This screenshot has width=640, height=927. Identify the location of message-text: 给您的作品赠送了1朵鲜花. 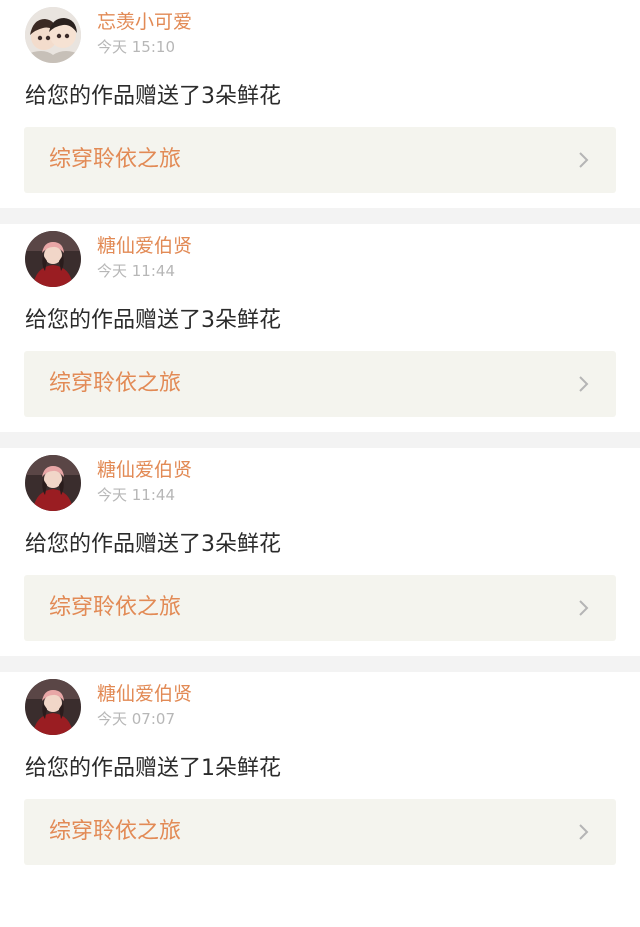
(153, 768).